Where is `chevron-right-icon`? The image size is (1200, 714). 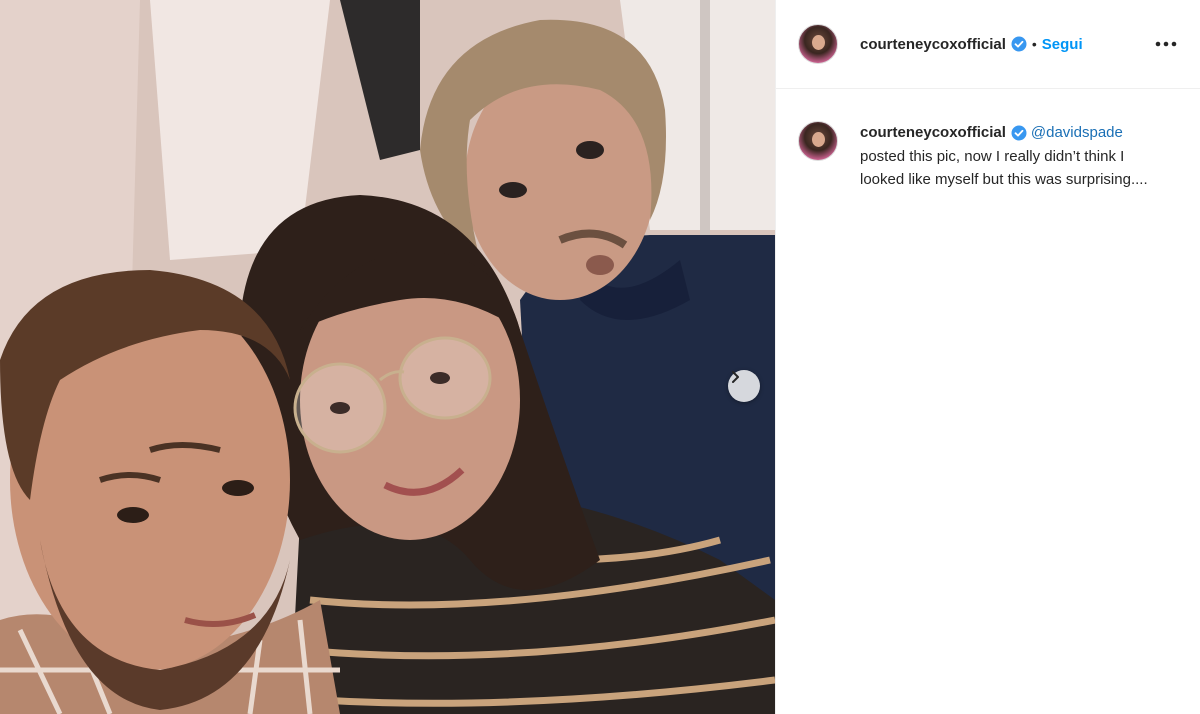 chevron-right-icon is located at coordinates (735, 377).